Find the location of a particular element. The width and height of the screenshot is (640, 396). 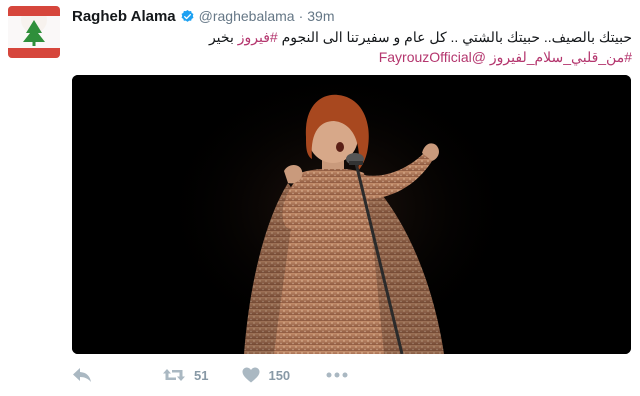

author-avatar is located at coordinates (34, 32).